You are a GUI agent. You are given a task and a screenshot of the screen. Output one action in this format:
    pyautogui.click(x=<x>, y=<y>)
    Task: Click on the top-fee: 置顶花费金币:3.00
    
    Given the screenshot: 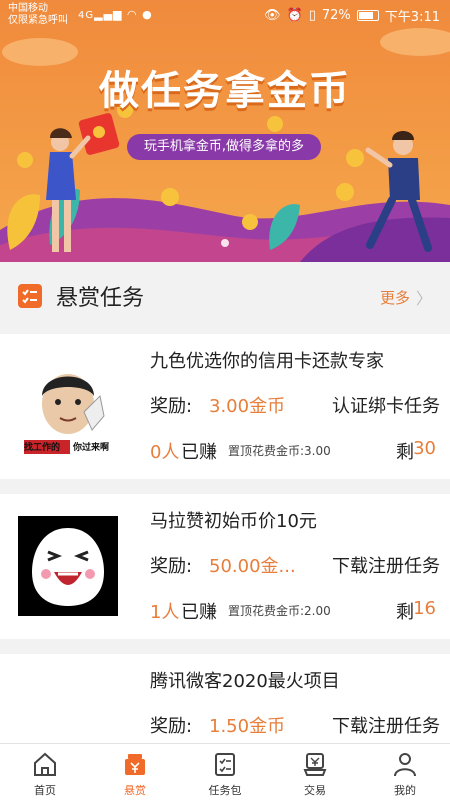 What is the action you would take?
    pyautogui.click(x=279, y=451)
    